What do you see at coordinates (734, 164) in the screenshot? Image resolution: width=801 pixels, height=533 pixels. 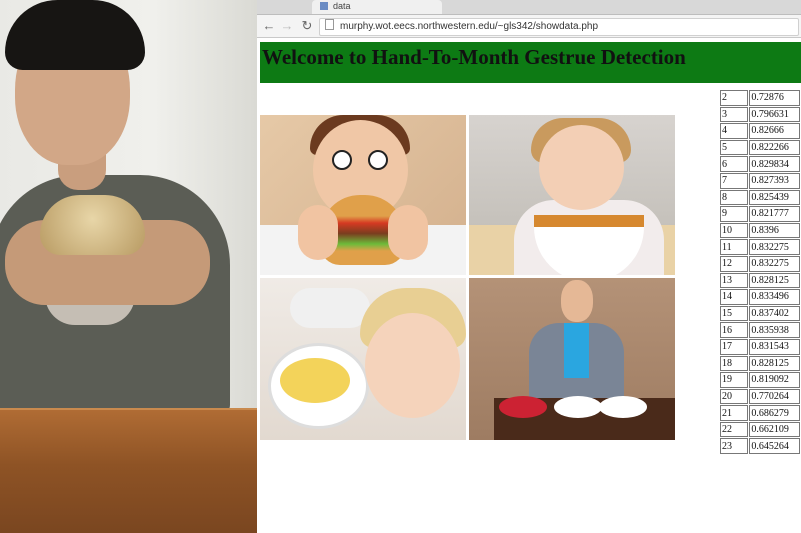 I see `row-index: 6` at bounding box center [734, 164].